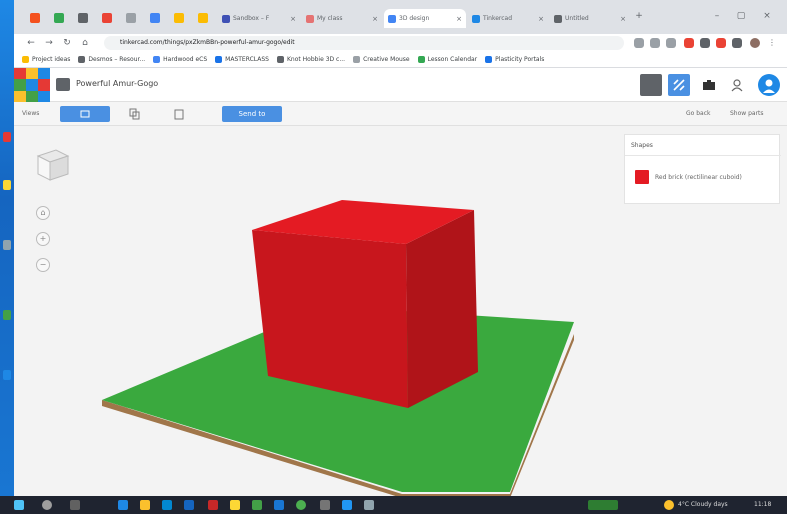  Describe the element at coordinates (755, 43) in the screenshot. I see `profile-avatar` at that location.